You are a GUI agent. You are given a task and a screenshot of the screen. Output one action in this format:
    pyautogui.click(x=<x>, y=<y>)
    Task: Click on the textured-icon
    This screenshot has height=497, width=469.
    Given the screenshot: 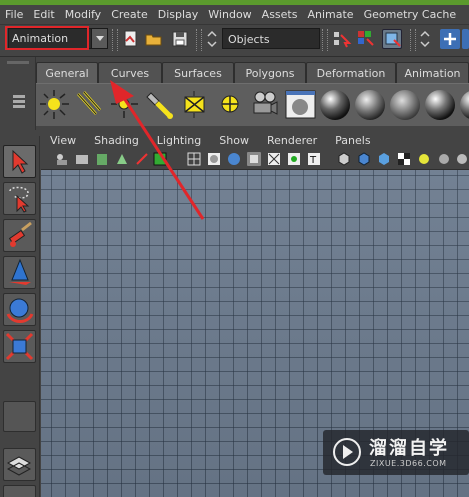 What is the action you would take?
    pyautogui.click(x=254, y=159)
    